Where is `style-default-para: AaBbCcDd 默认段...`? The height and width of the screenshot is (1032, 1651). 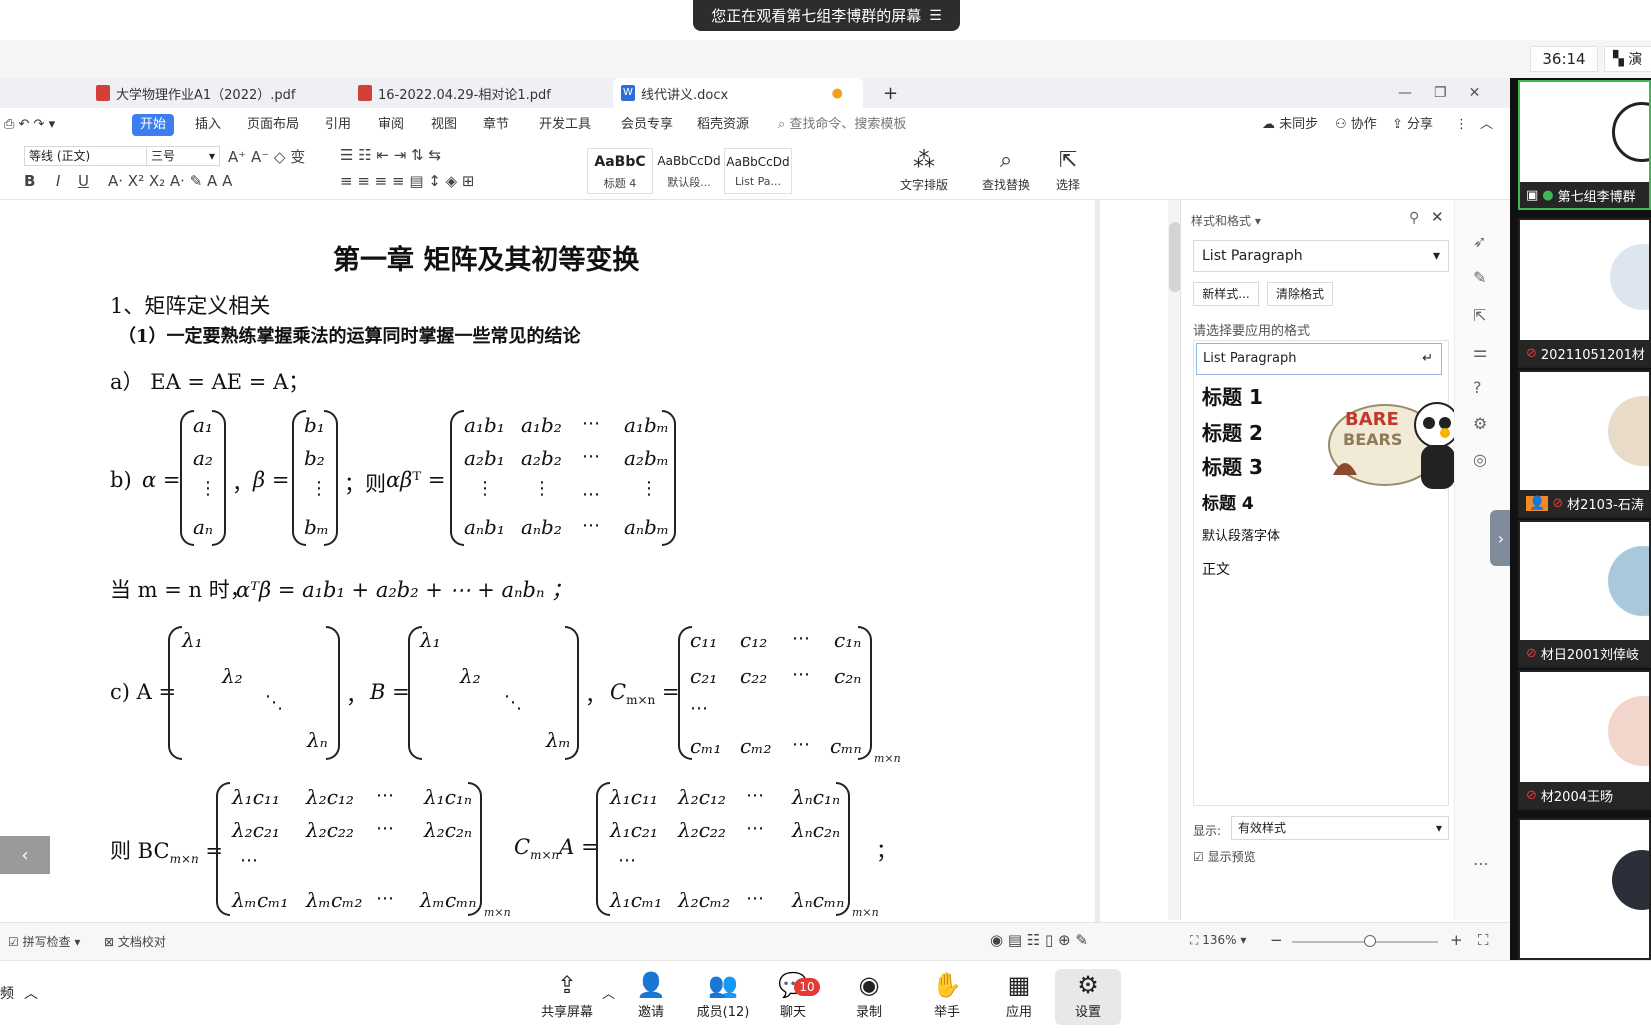 style-default-para: AaBbCcDd 默认段... is located at coordinates (689, 171).